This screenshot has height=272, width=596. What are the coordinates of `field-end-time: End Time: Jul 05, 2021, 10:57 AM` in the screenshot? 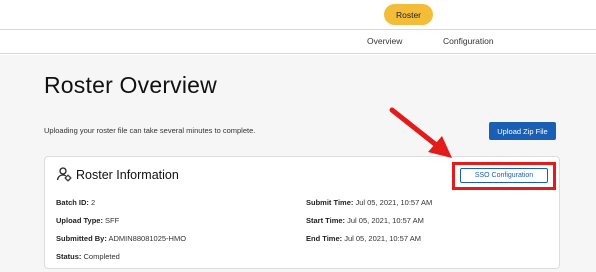 It's located at (363, 238).